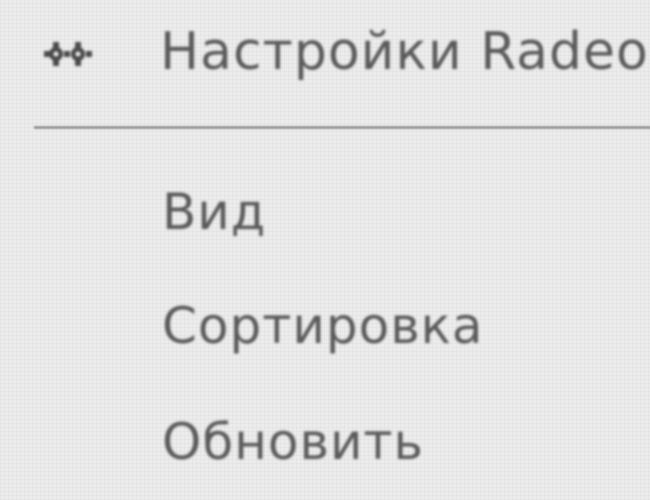 The height and width of the screenshot is (500, 650). I want to click on menu-item-label: Сортировка, so click(323, 326).